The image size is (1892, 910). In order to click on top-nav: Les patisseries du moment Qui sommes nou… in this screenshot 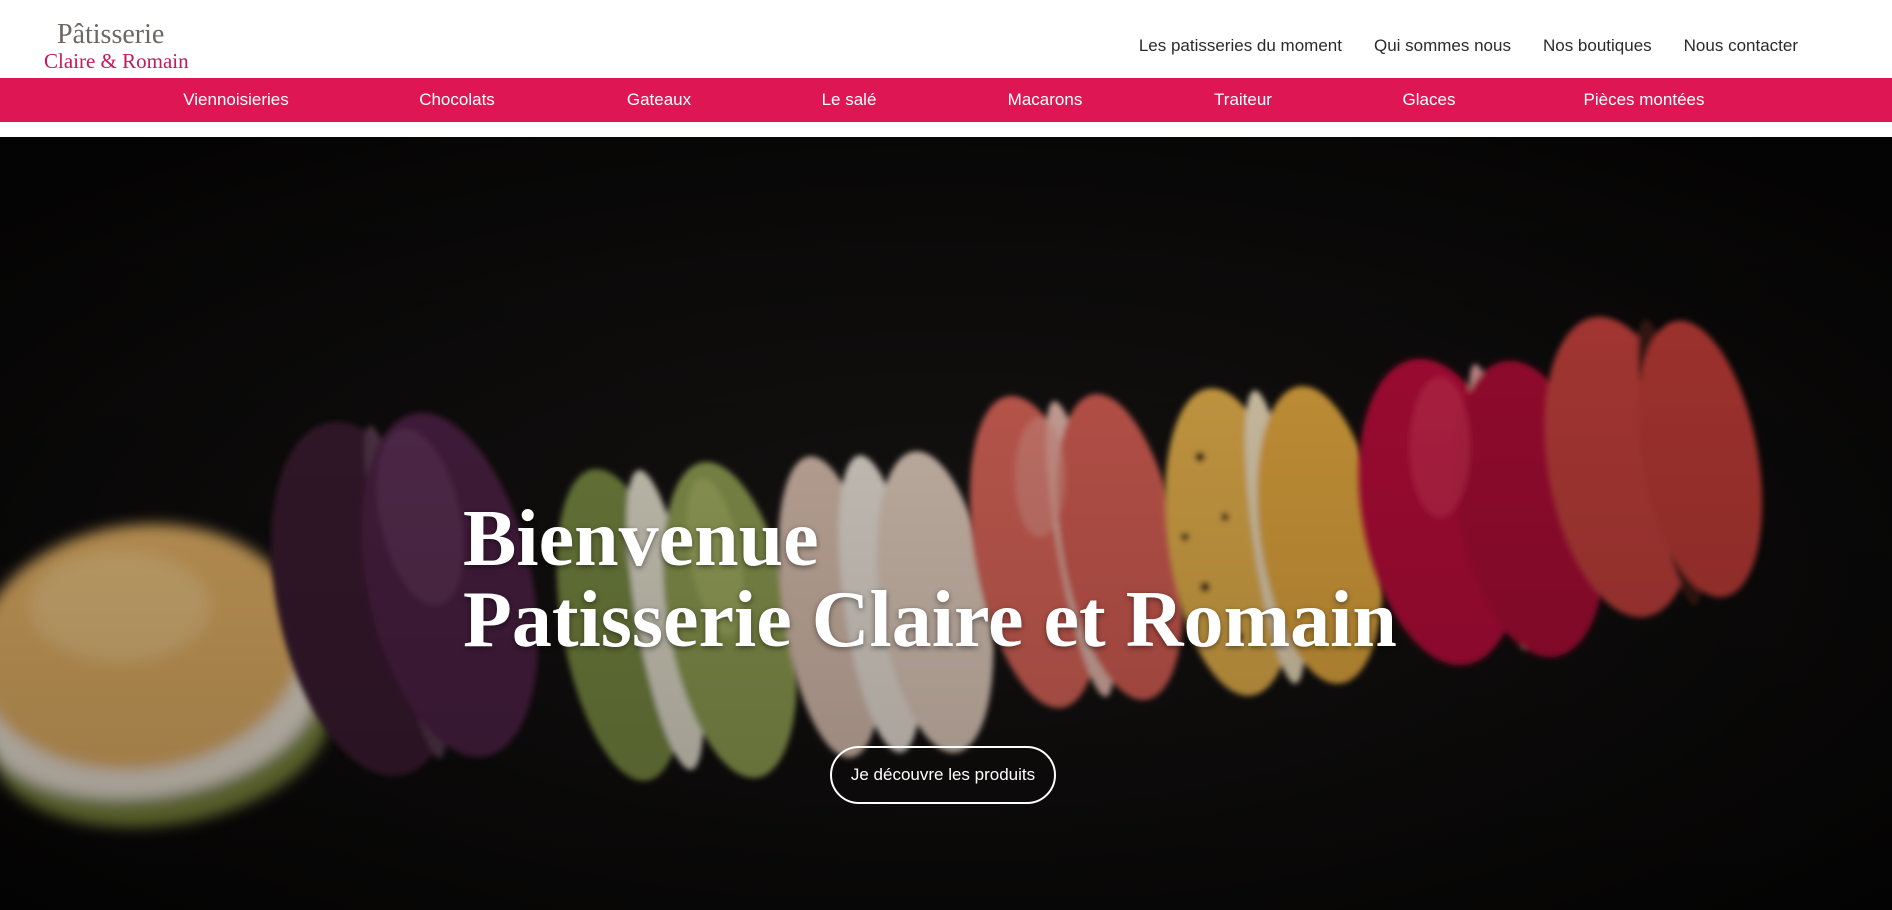, I will do `click(1468, 46)`.